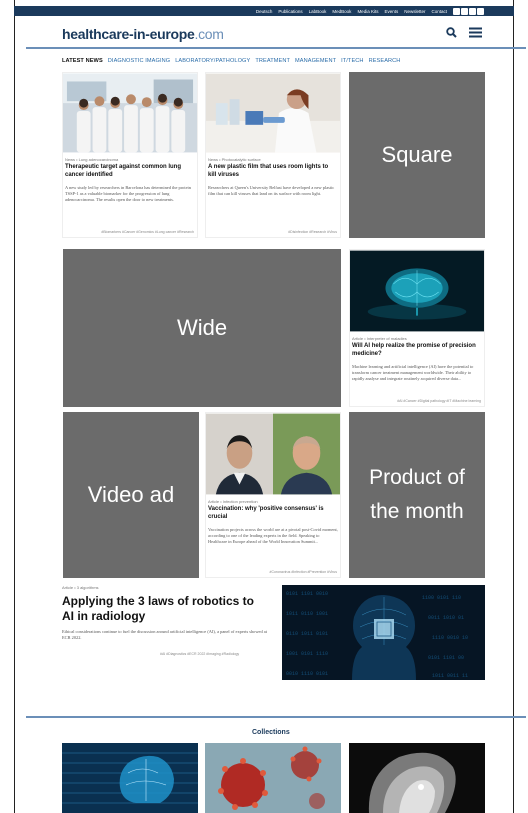 The height and width of the screenshot is (813, 528). What do you see at coordinates (307, 634) in the screenshot?
I see `svg-text: 0110 1011 0101` at bounding box center [307, 634].